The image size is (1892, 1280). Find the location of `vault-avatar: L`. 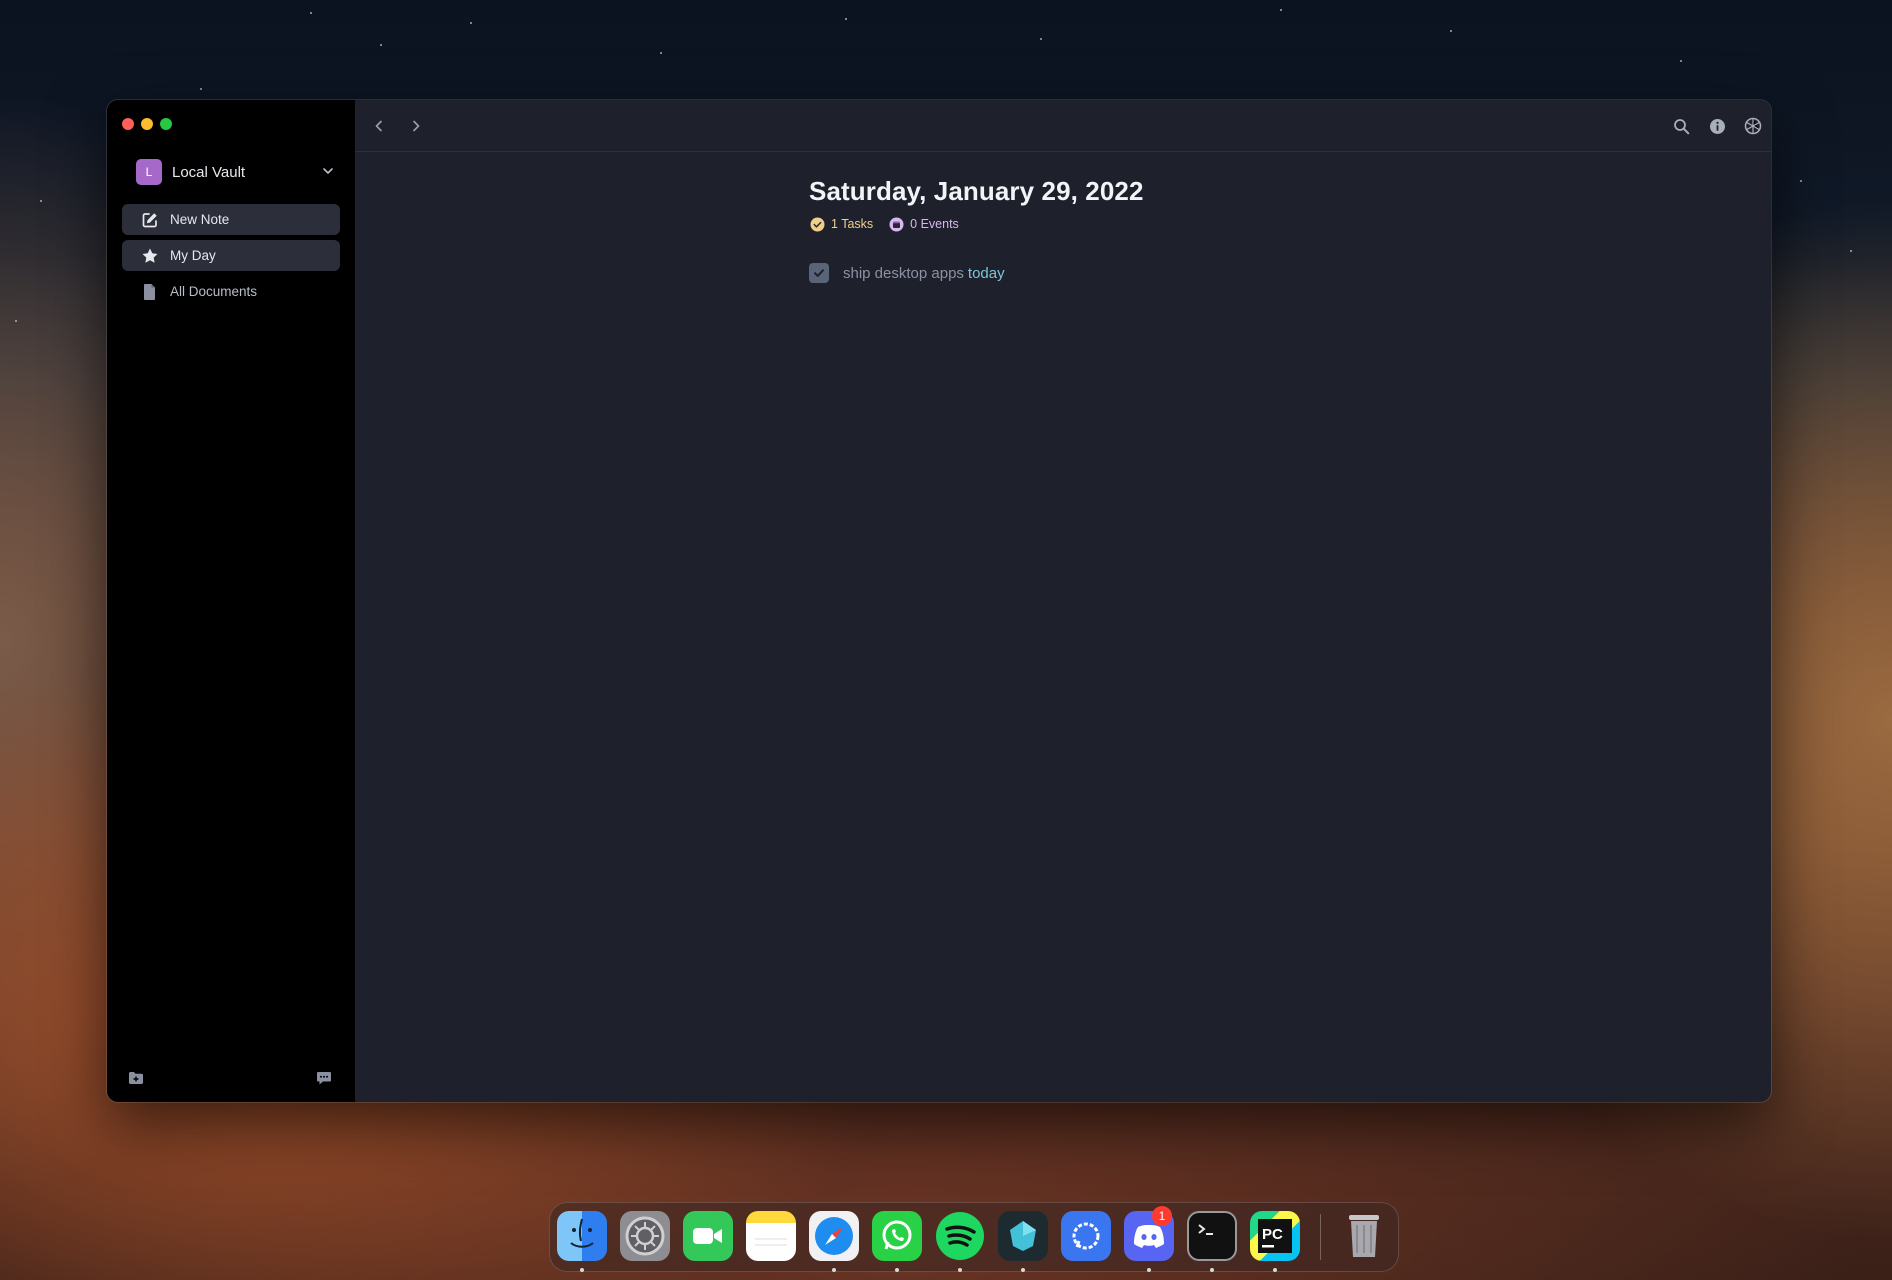

vault-avatar: L is located at coordinates (149, 172).